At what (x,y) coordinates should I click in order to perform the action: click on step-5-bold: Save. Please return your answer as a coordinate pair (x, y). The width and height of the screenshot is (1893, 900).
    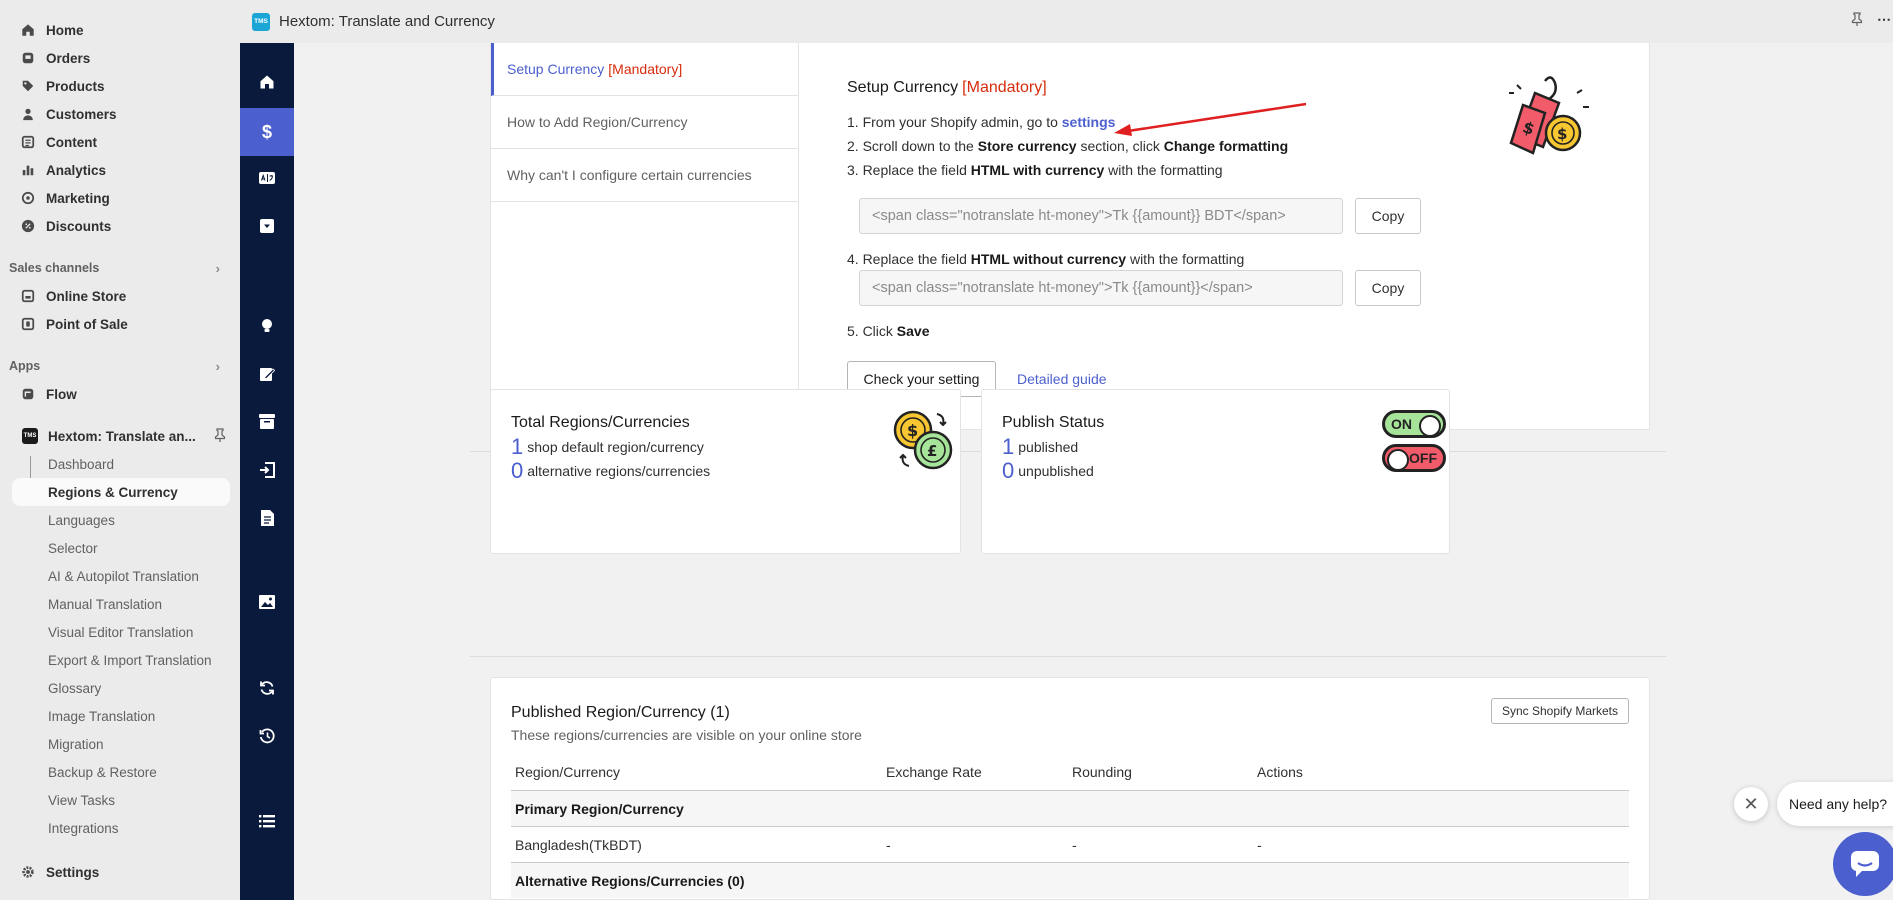
    Looking at the image, I should click on (913, 331).